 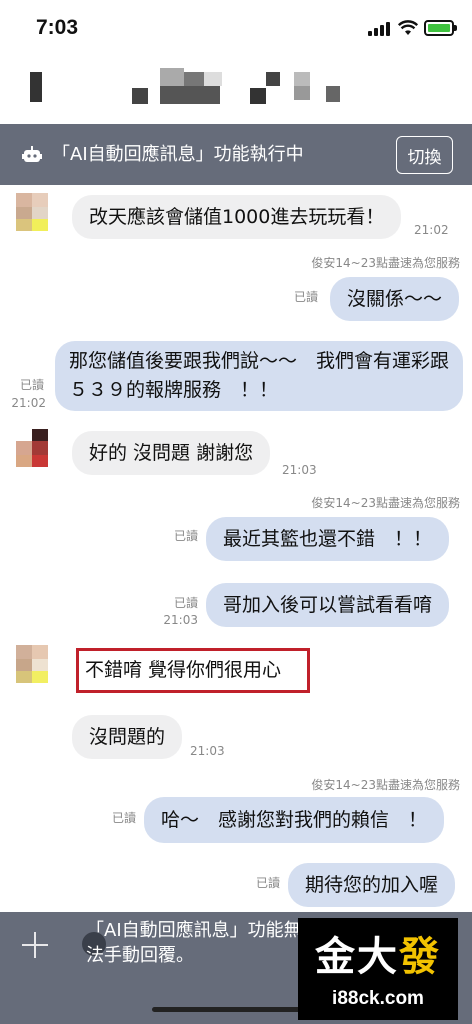 I want to click on message-bubble: 改天應該會儲值1000進去玩玩看！, so click(x=237, y=217).